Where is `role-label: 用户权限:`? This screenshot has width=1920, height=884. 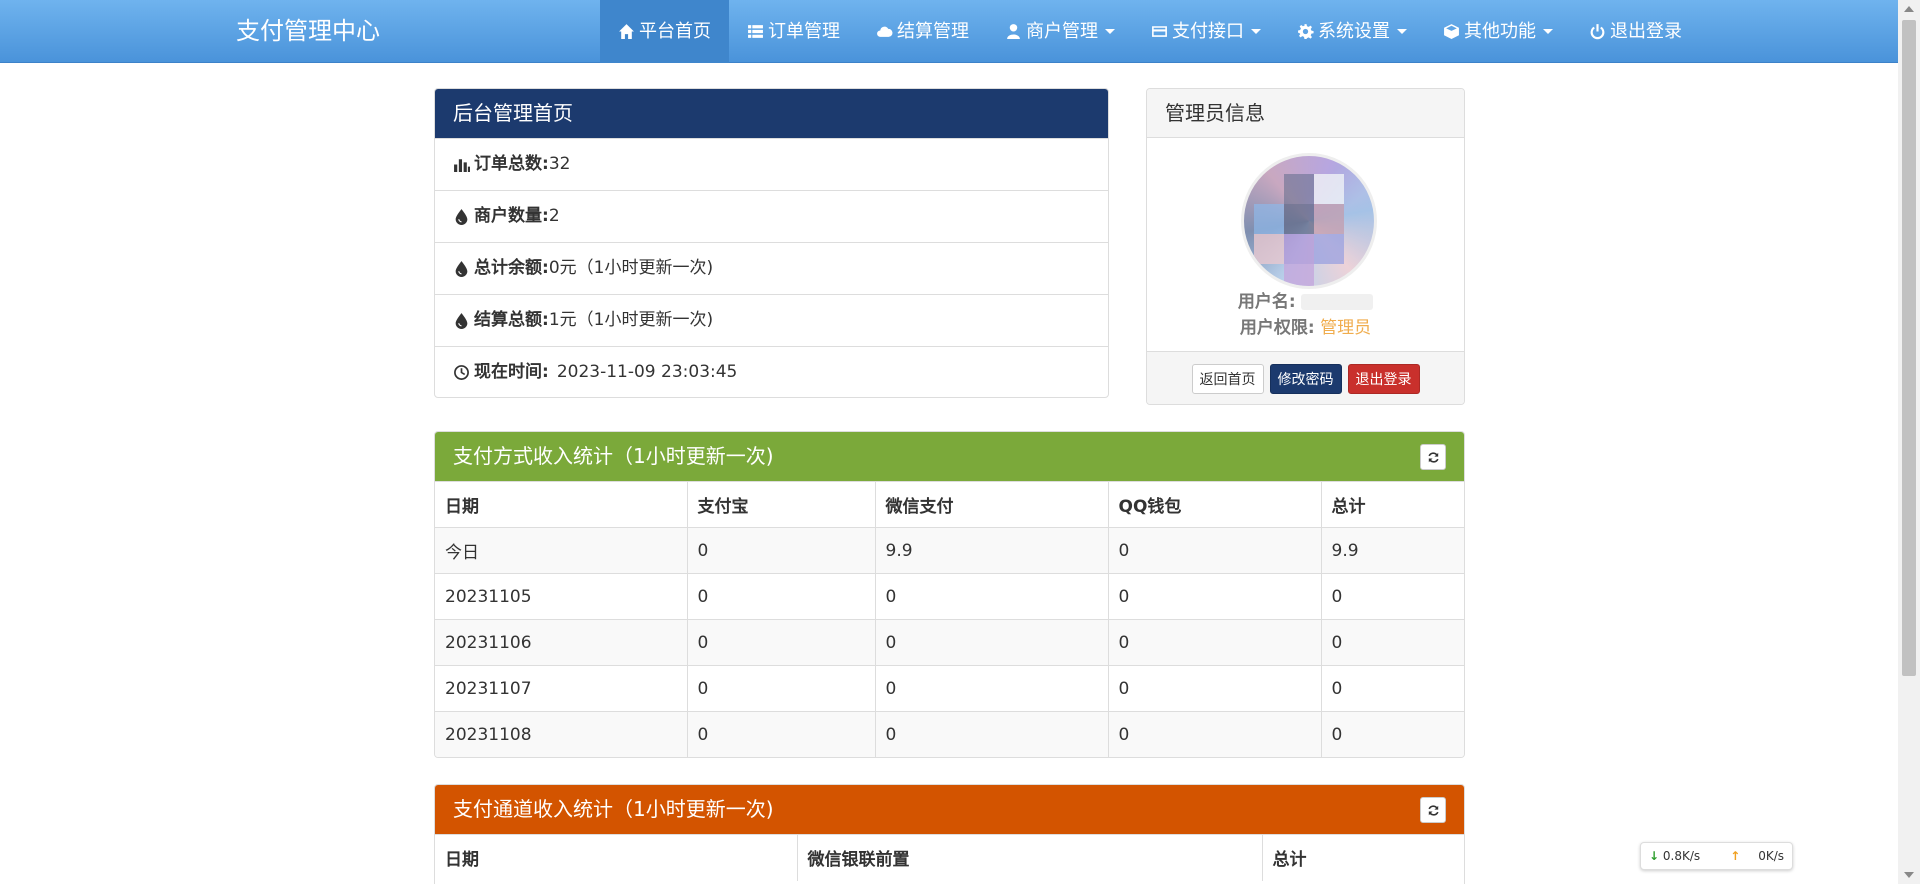
role-label: 用户权限: is located at coordinates (1277, 328).